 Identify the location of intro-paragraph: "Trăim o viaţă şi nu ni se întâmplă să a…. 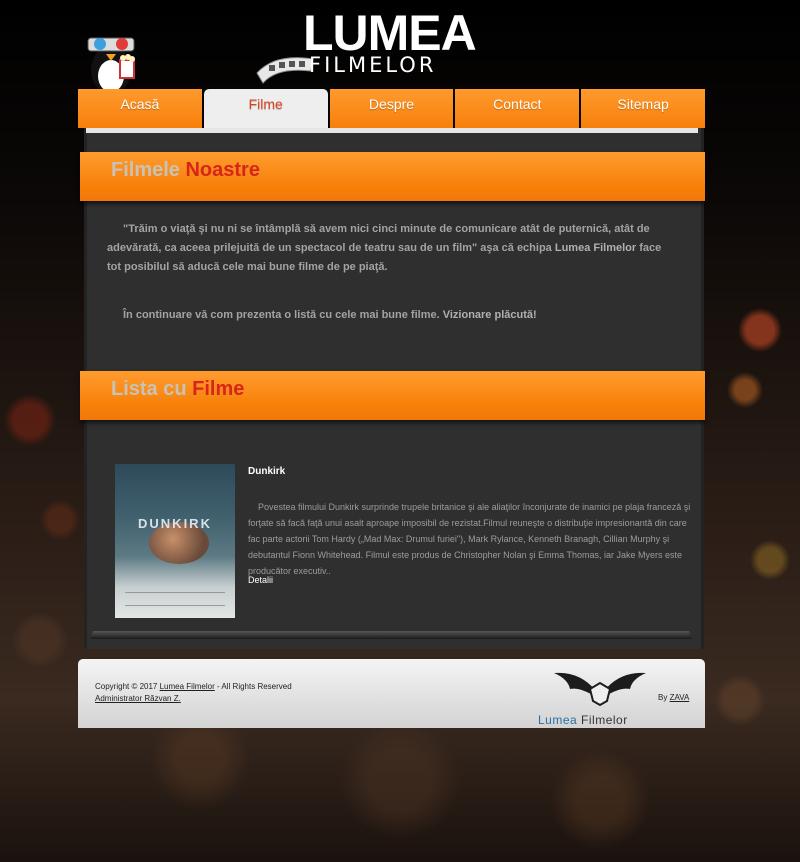
(392, 248).